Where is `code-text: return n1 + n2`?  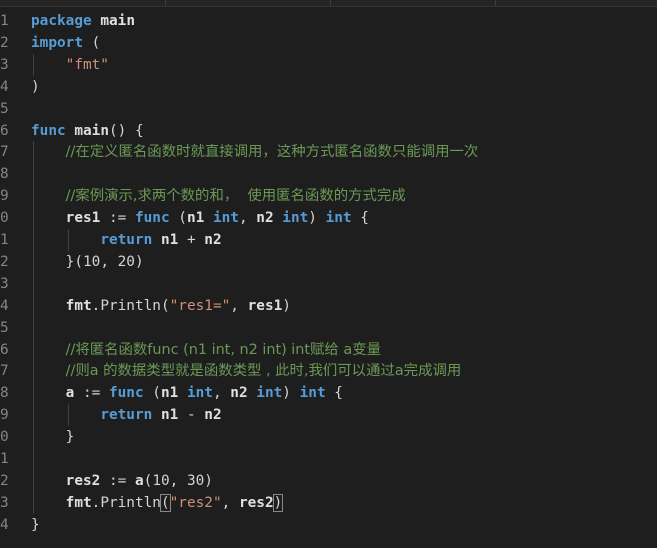 code-text: return n1 + n2 is located at coordinates (126, 240).